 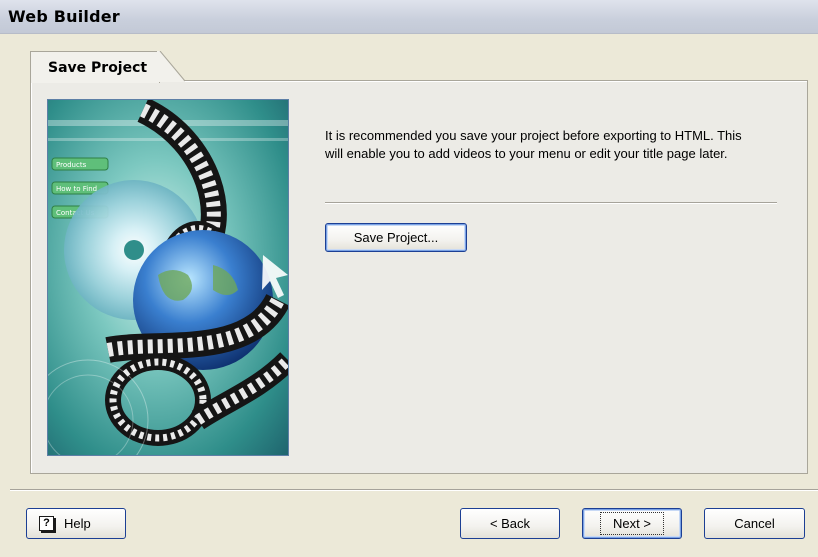 I want to click on footer-separator, so click(x=414, y=490).